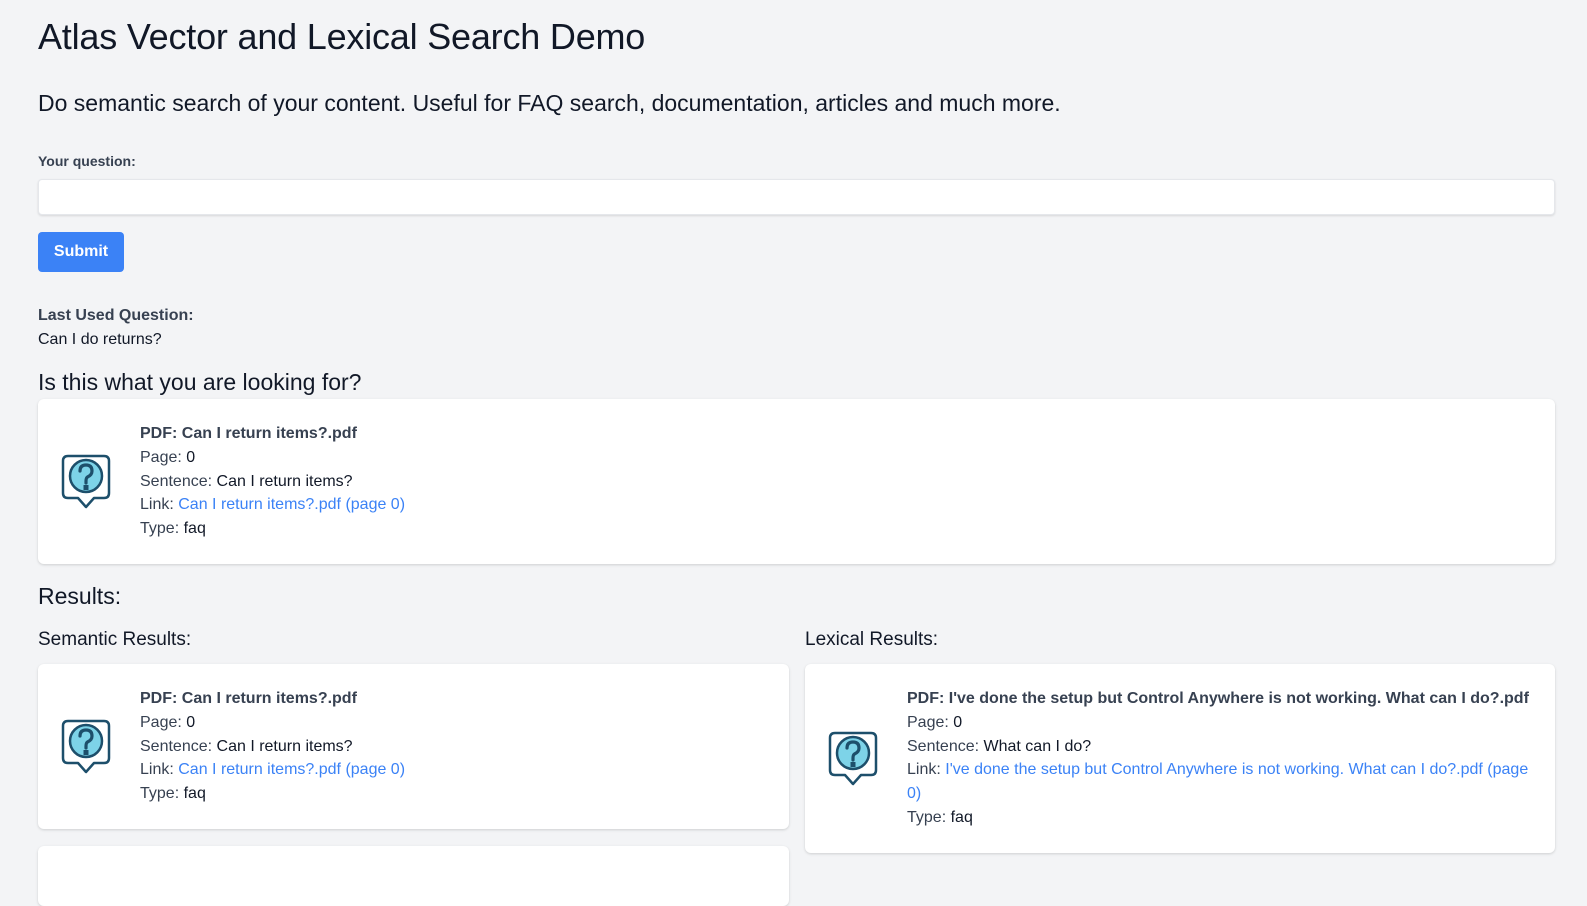 This screenshot has height=906, width=1587. I want to click on results-heading: Results:, so click(80, 596).